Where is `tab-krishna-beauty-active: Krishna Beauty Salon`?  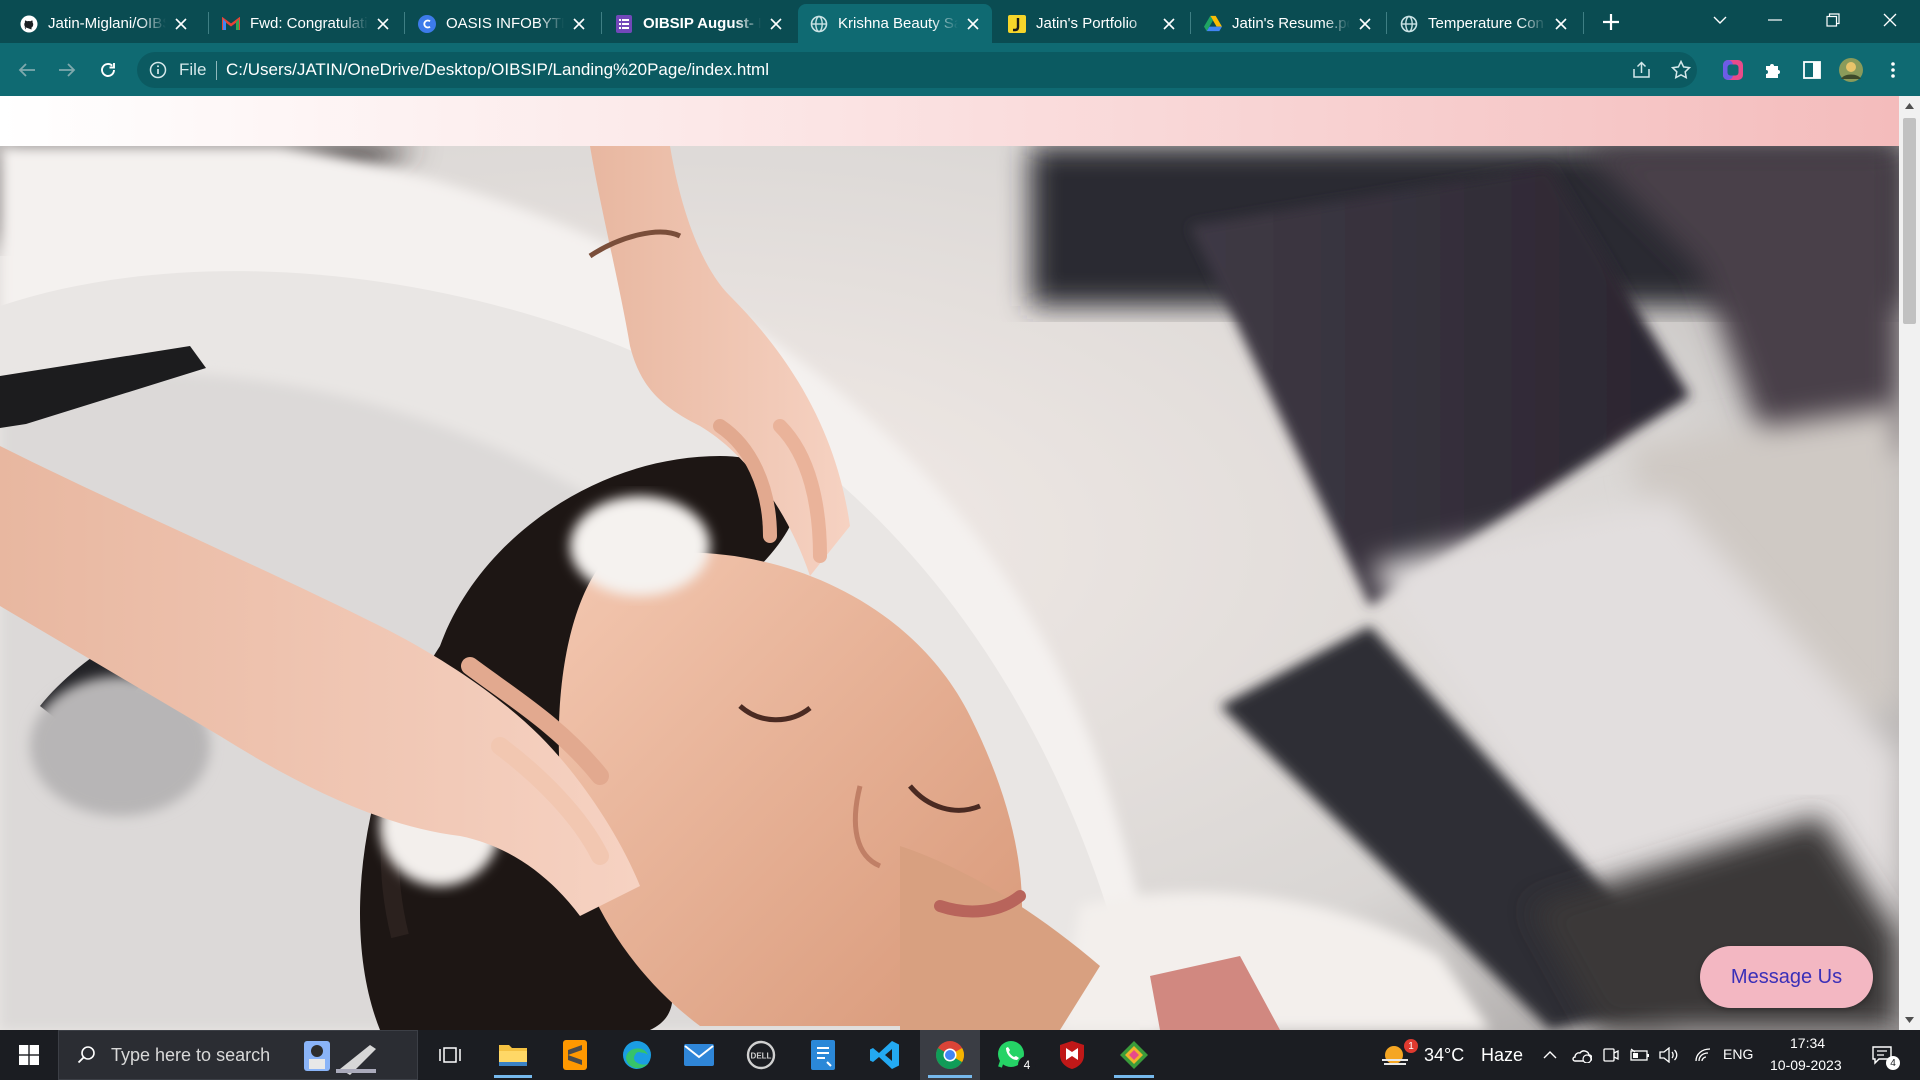
tab-krishna-beauty-active: Krishna Beauty Salon is located at coordinates (895, 23).